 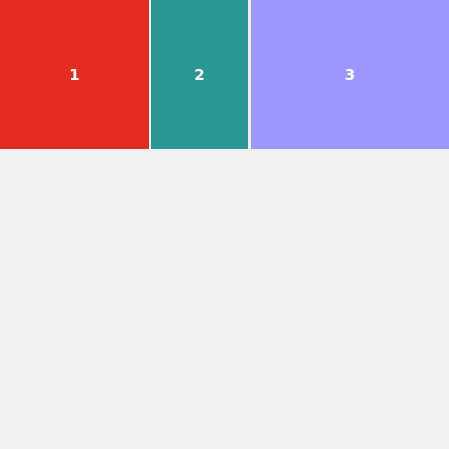 I want to click on tile-3-label: 3, so click(x=350, y=74).